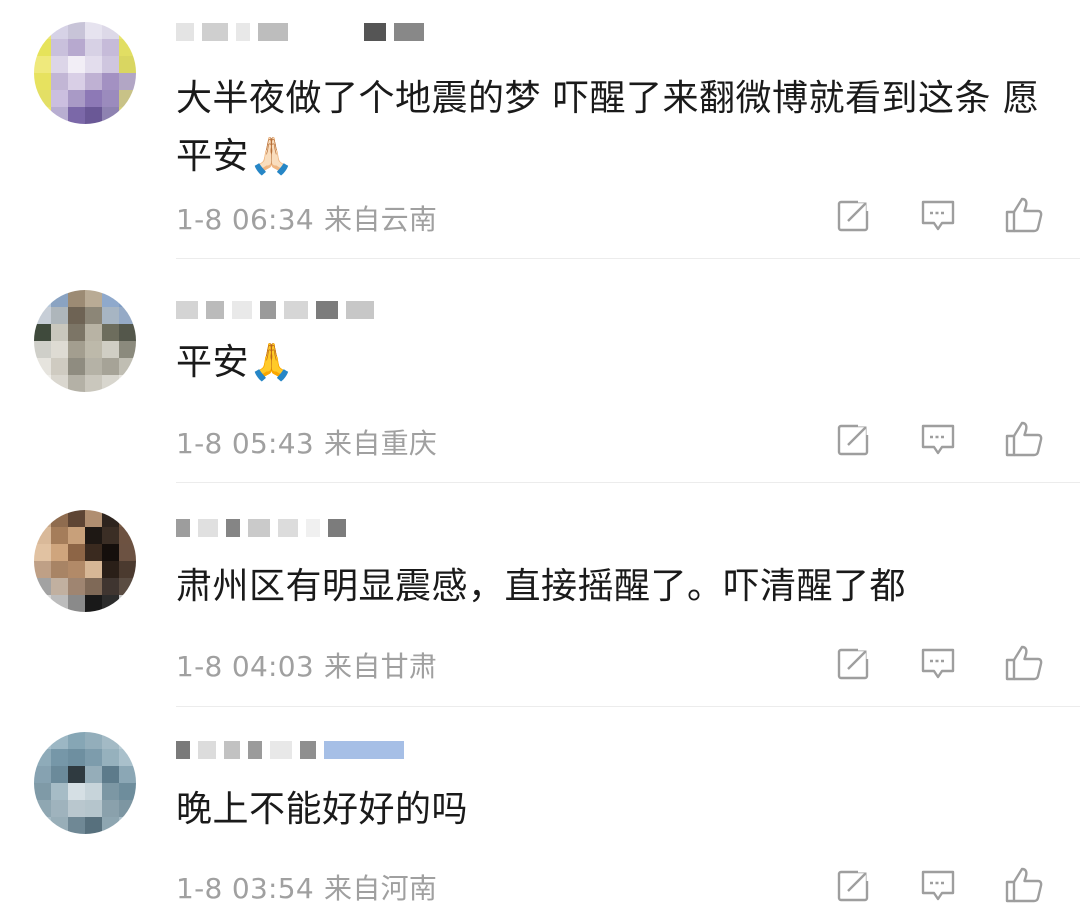 This screenshot has height=919, width=1080. Describe the element at coordinates (381, 666) in the screenshot. I see `comment-location: 来自甘肃` at that location.